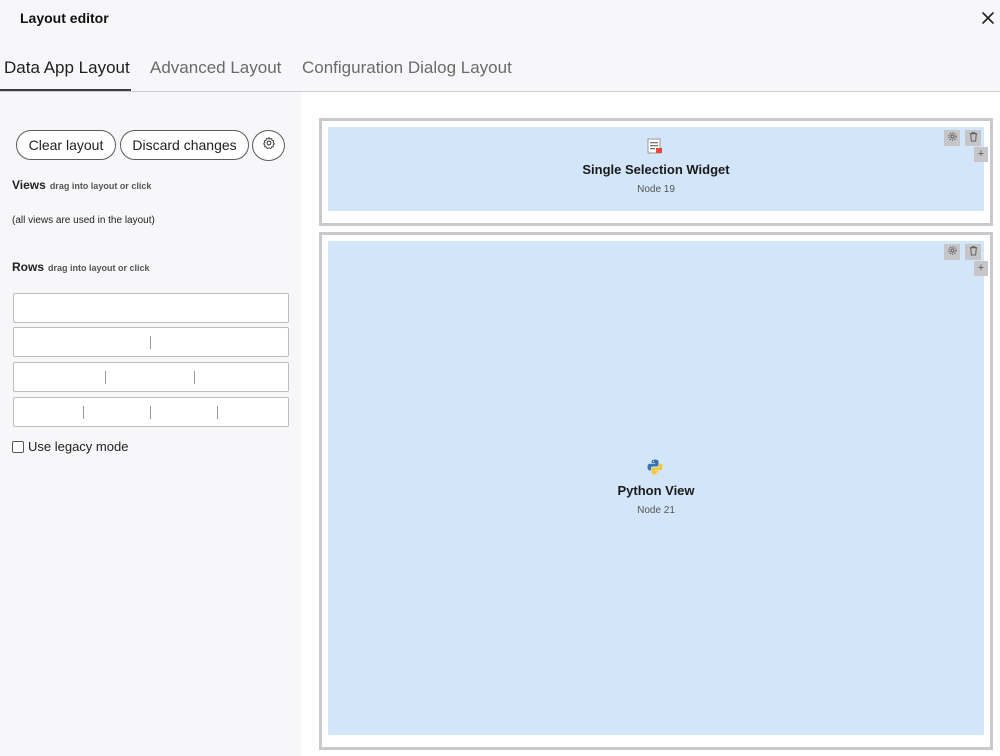 The width and height of the screenshot is (1000, 756). What do you see at coordinates (28, 267) in the screenshot?
I see `rows-title: Rows` at bounding box center [28, 267].